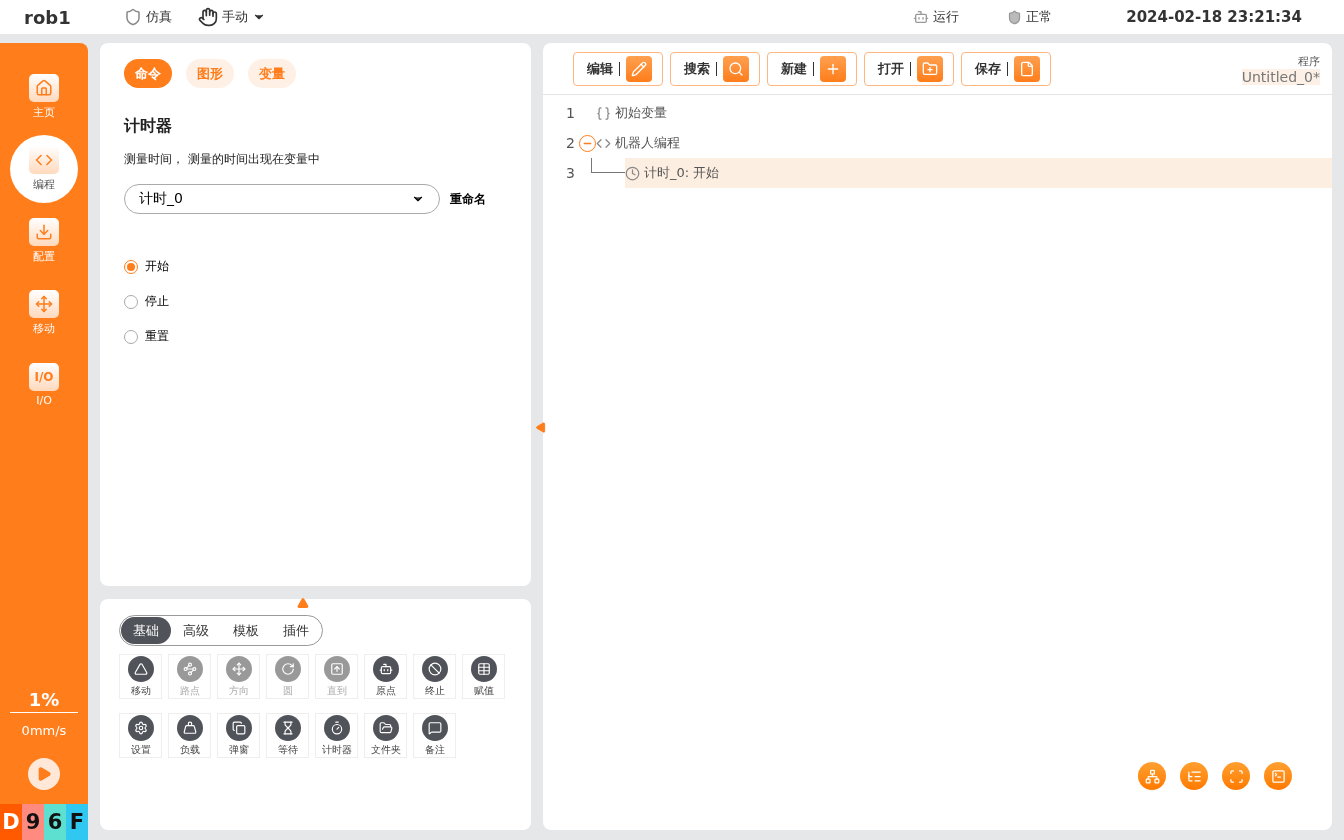 This screenshot has height=840, width=1344. I want to click on nav-item: 编程, so click(44, 169).